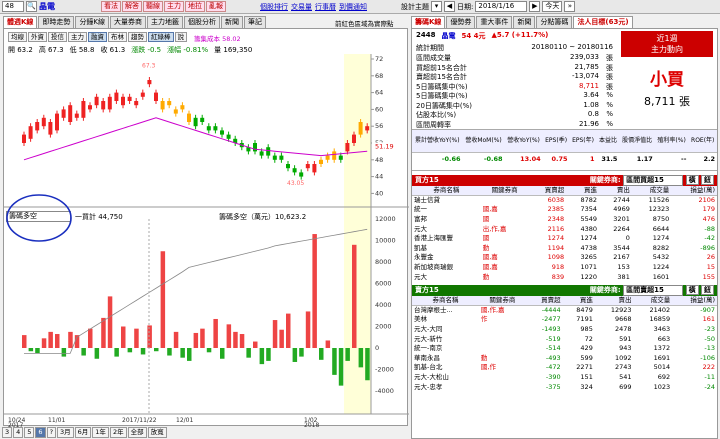 The image size is (720, 439). Describe the element at coordinates (551, 310) in the screenshot. I see `sell-cell: -4444` at that location.